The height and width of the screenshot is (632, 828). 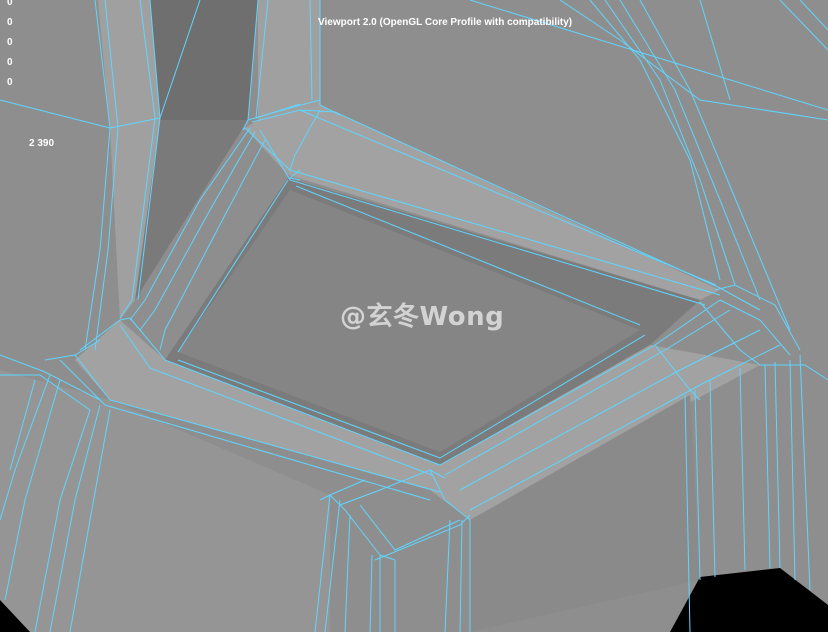 What do you see at coordinates (422, 317) in the screenshot?
I see `watermark: @玄冬Wong` at bounding box center [422, 317].